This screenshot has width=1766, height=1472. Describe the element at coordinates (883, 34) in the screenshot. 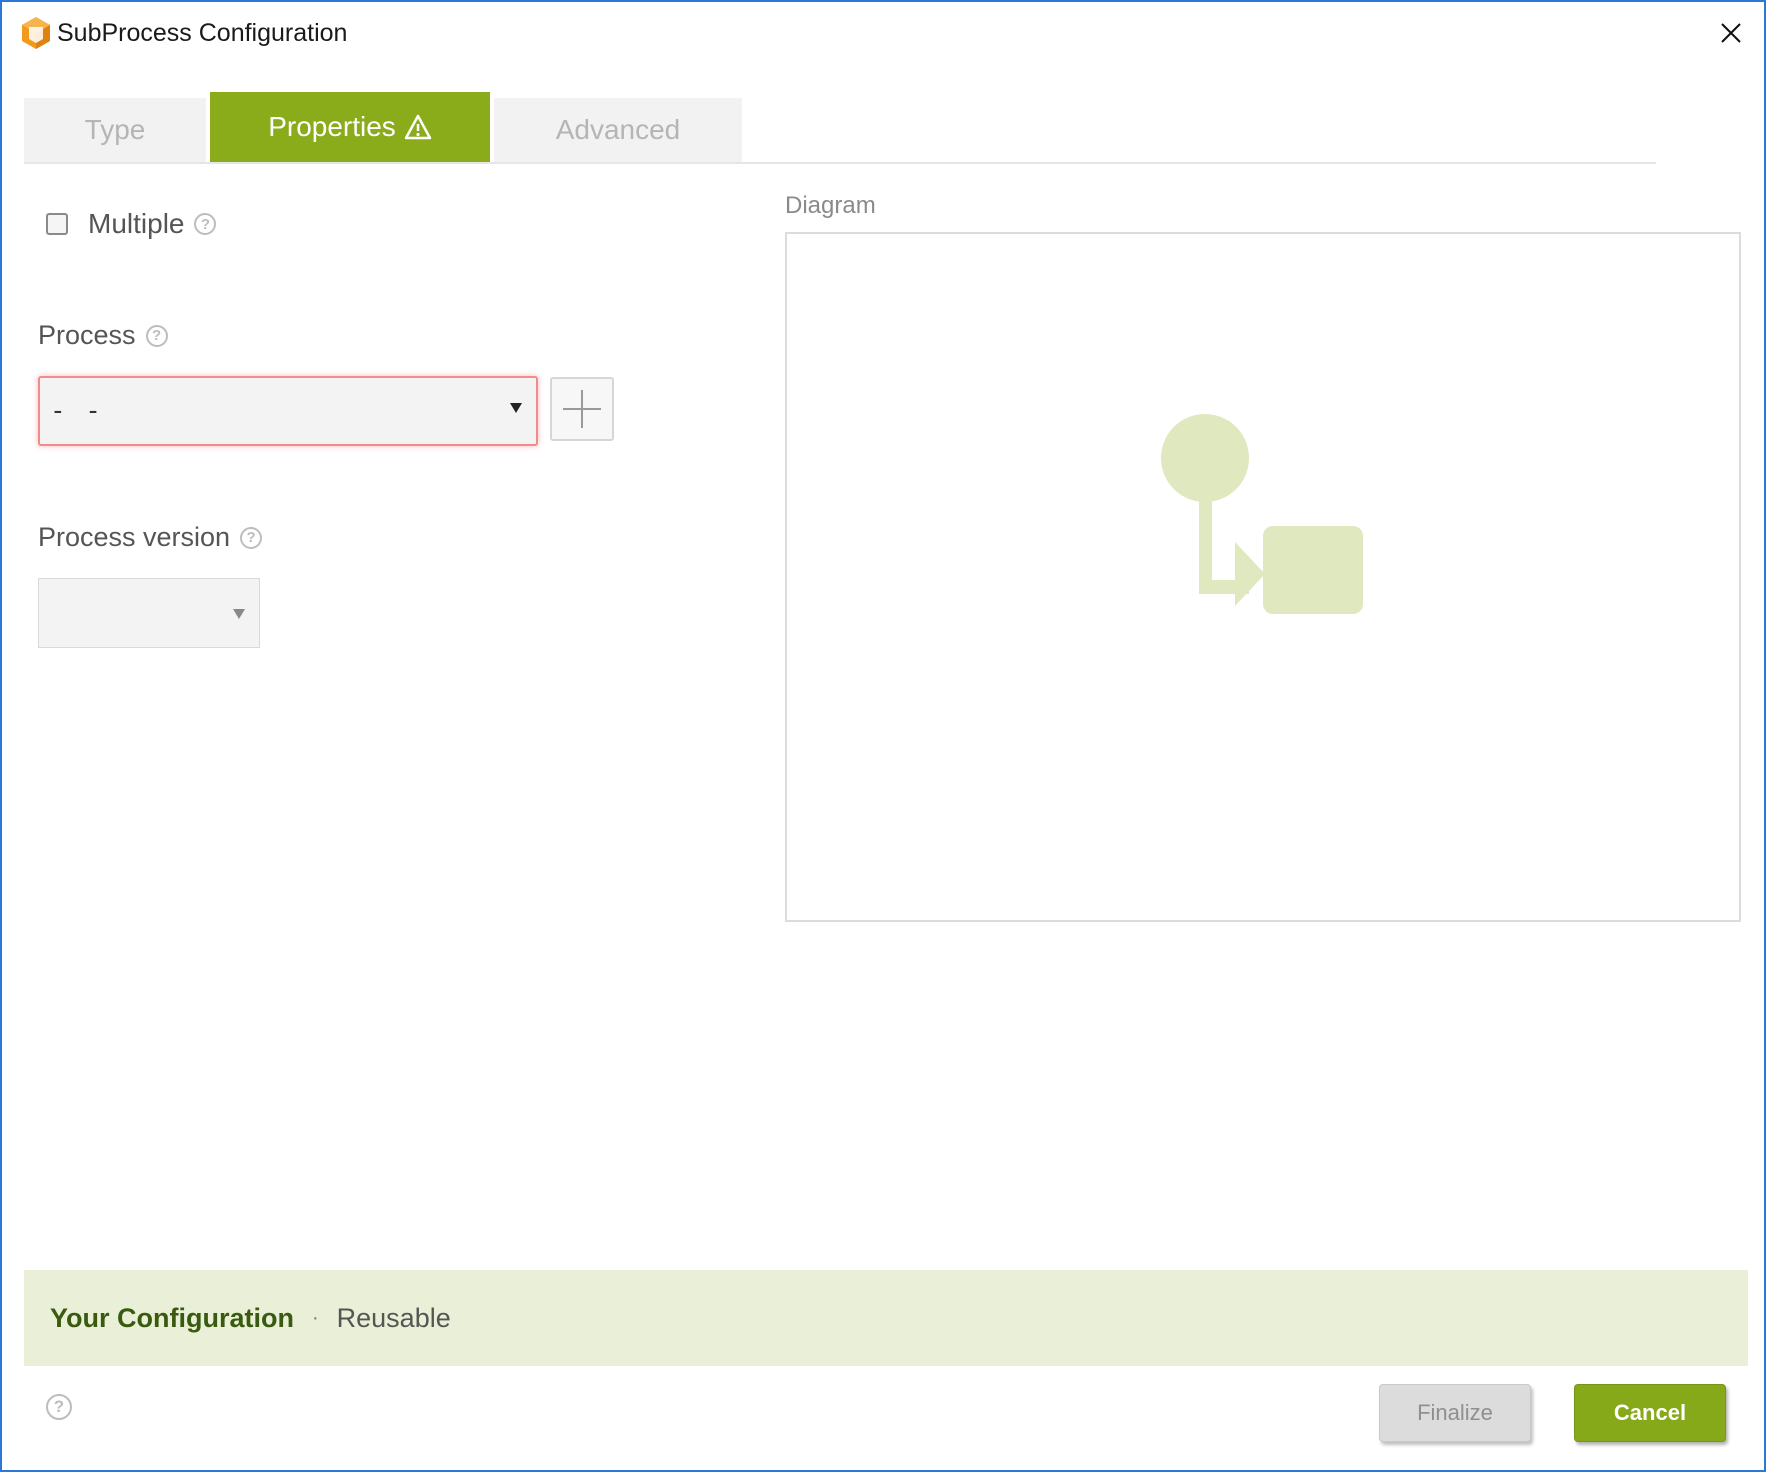

I see `title-bar: SubProcess Configuration` at that location.